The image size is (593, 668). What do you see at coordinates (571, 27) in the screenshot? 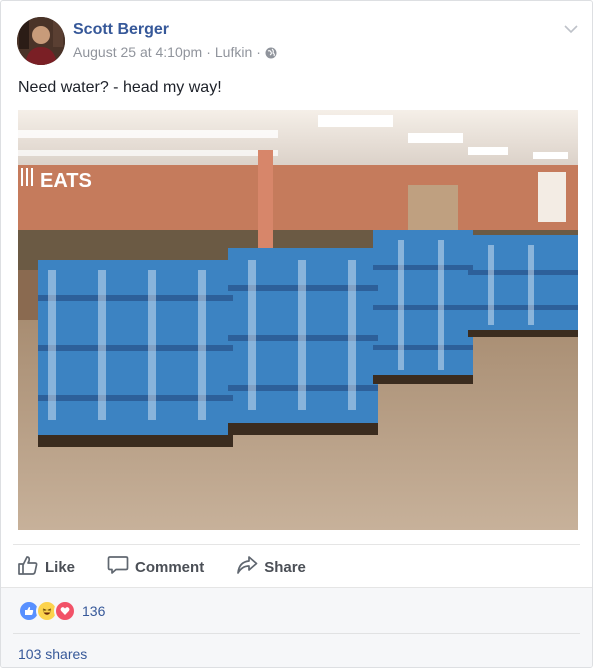
I see `chevron-down-icon` at bounding box center [571, 27].